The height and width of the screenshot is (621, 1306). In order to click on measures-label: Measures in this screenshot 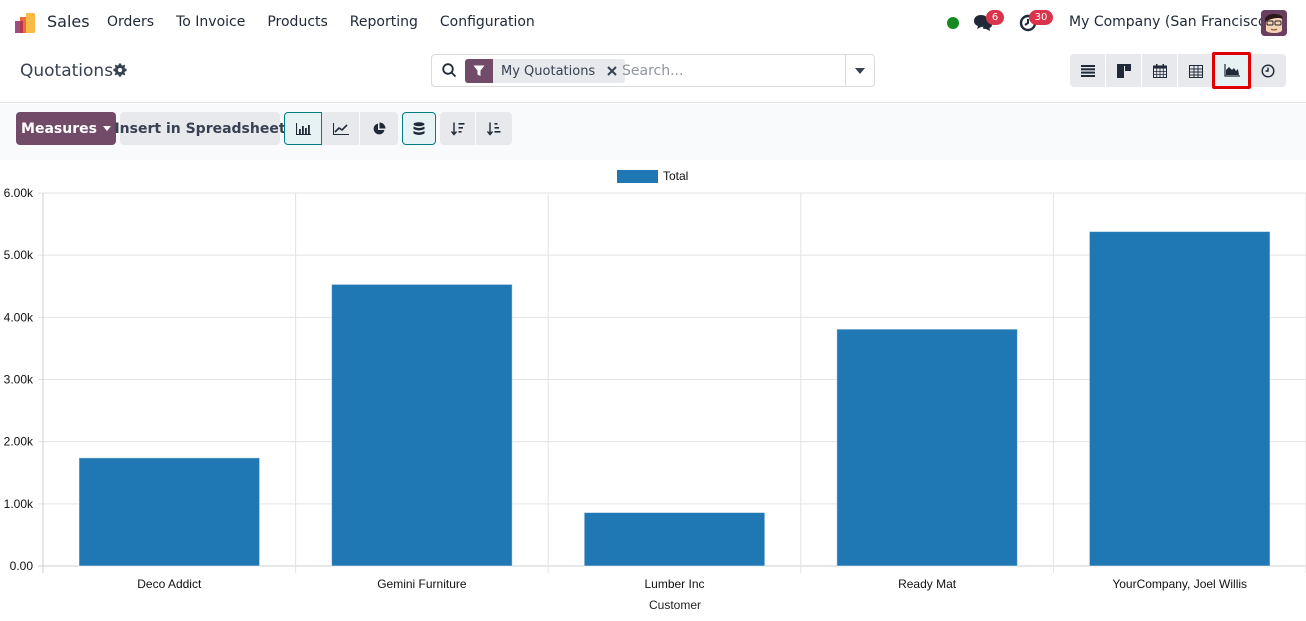, I will do `click(59, 128)`.